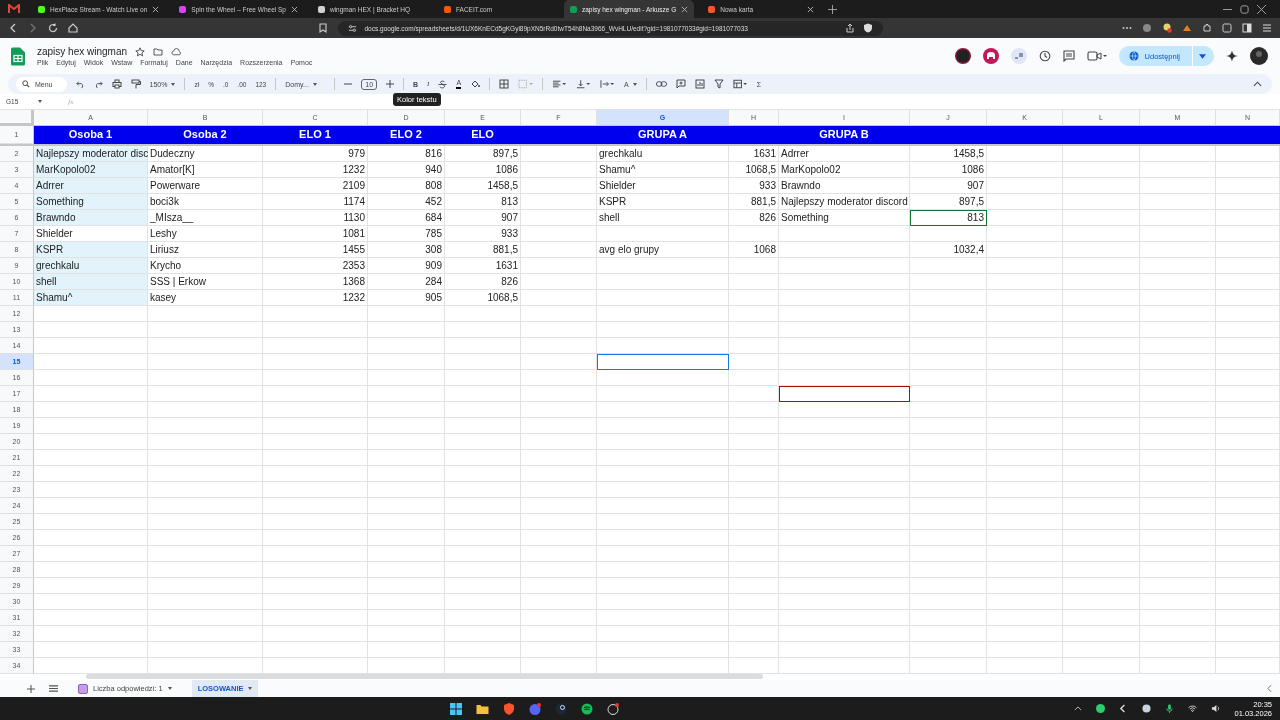 This screenshot has height=720, width=1280. Describe the element at coordinates (406, 154) in the screenshot. I see `table-cell: 816` at that location.